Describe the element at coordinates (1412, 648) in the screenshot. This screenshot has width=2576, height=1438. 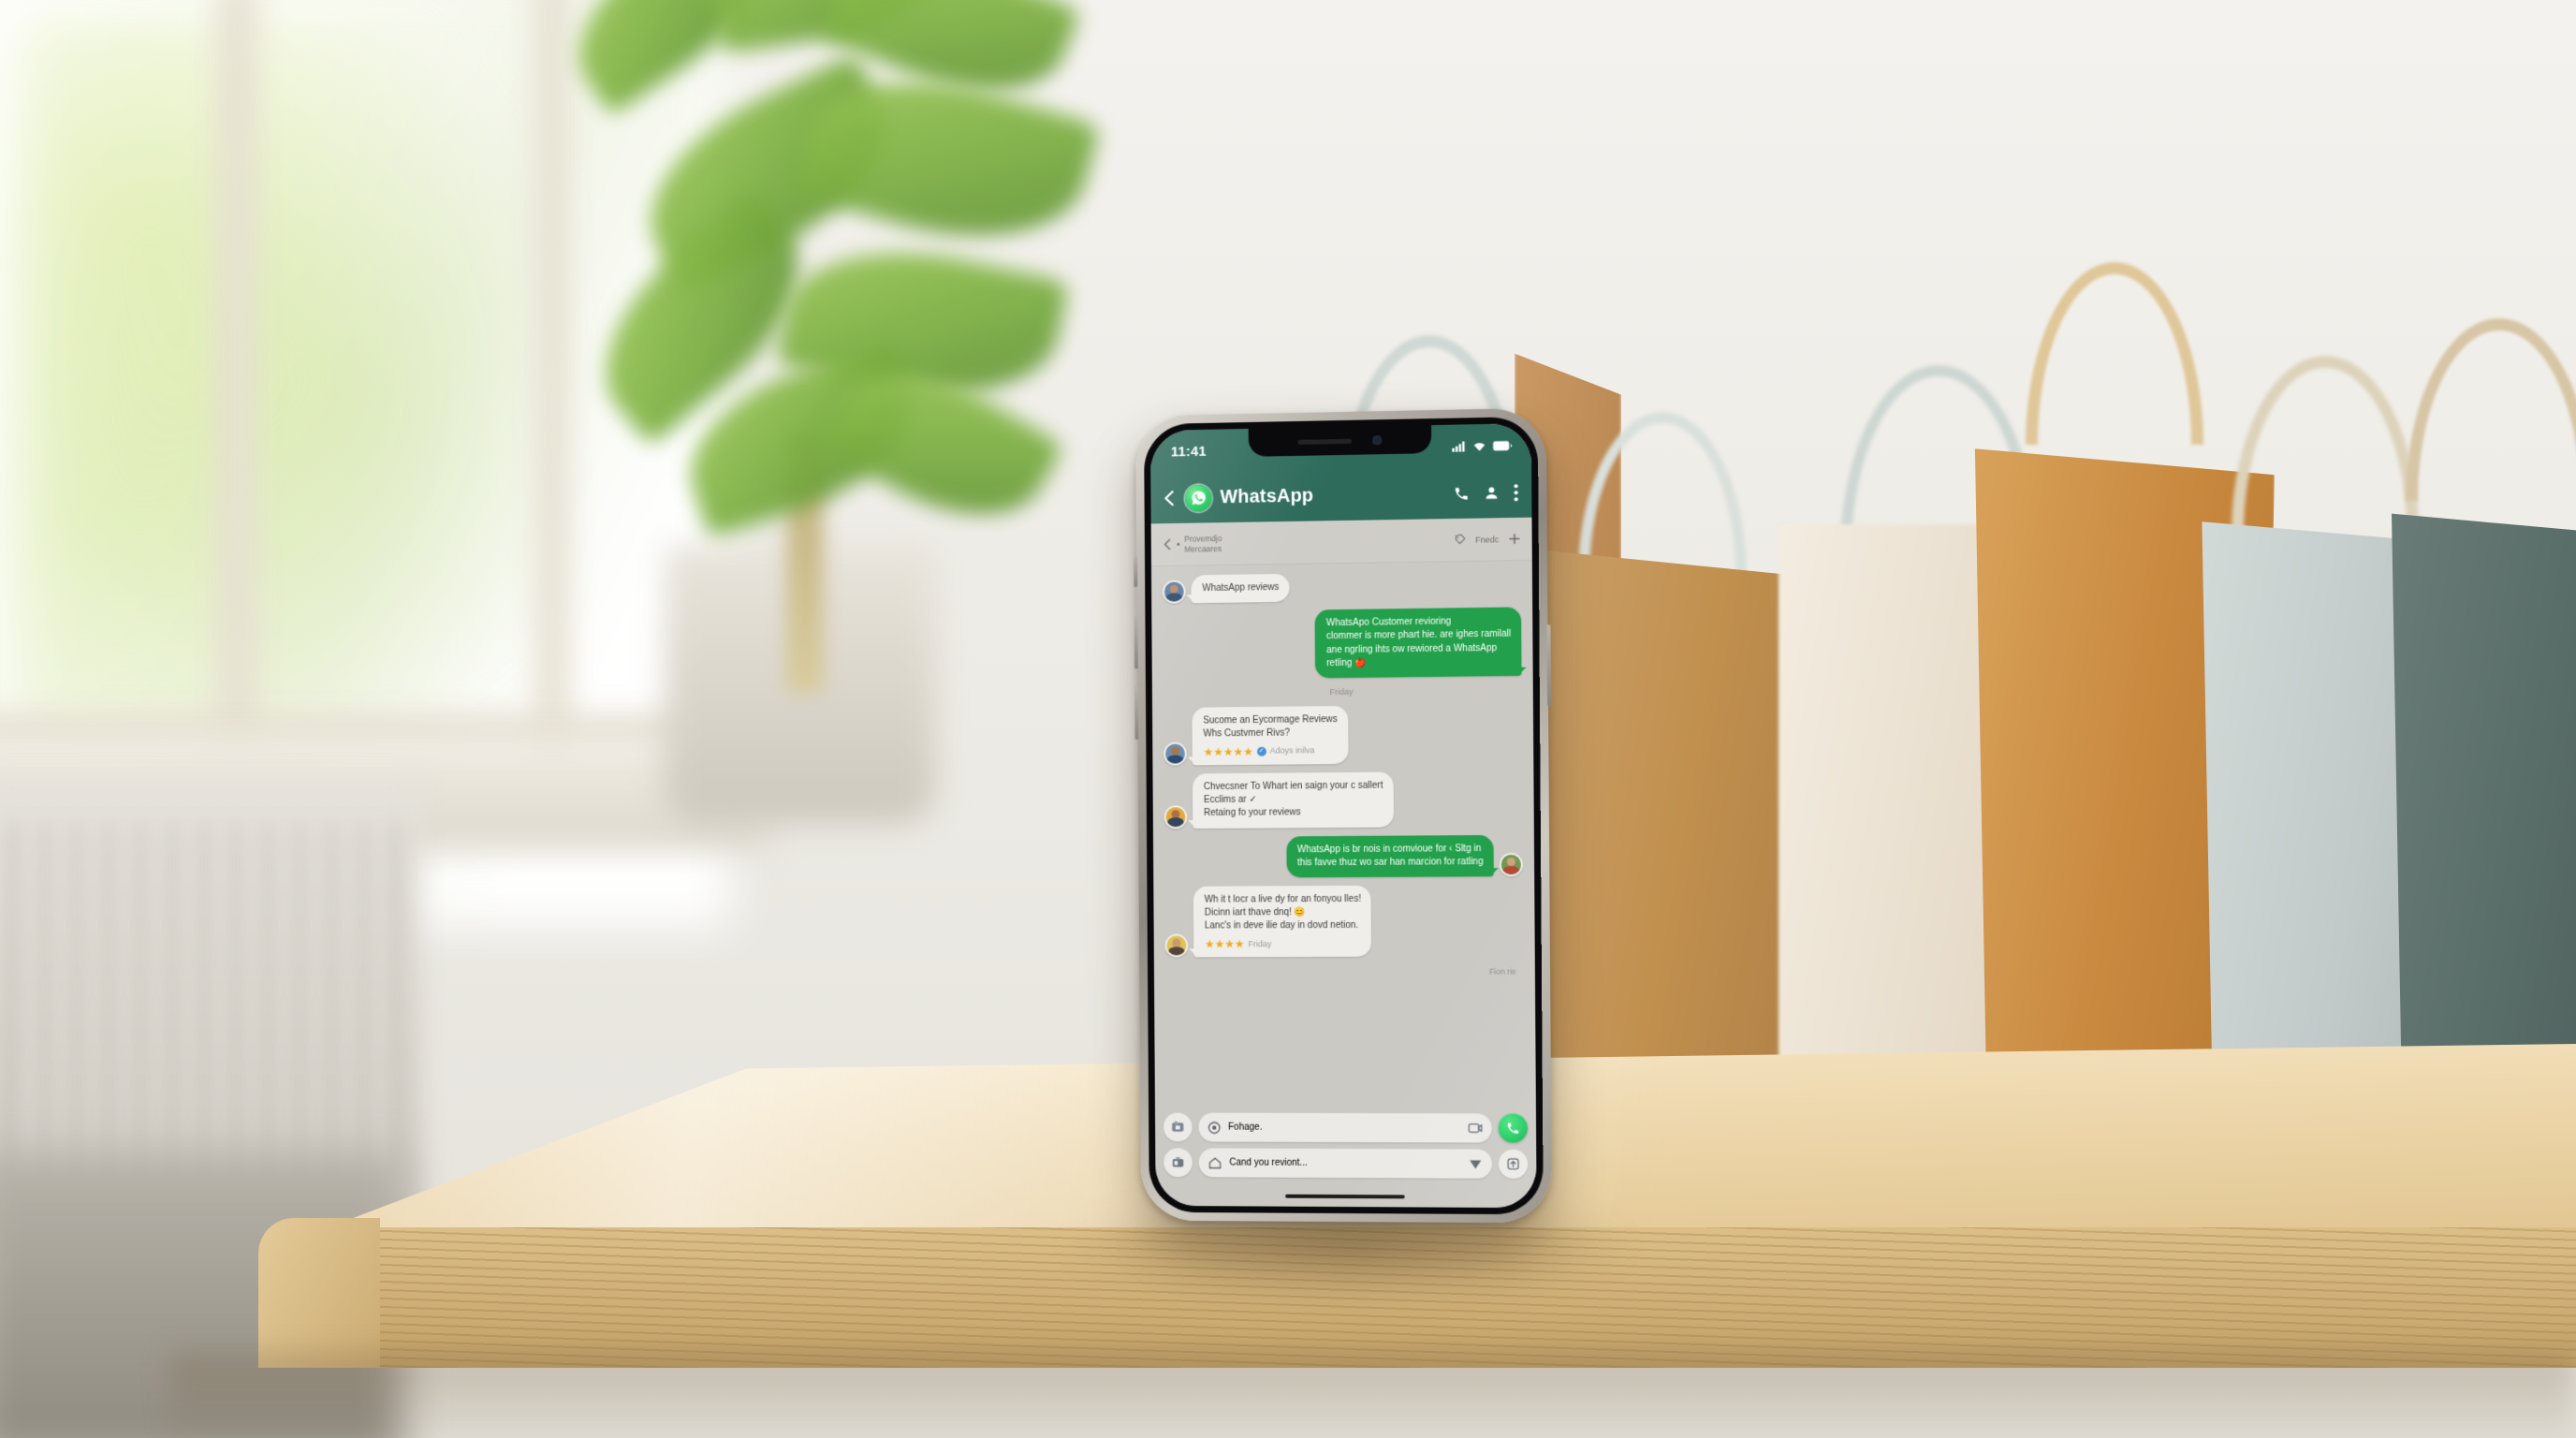
I see `message-line: ane ngrling ihts ow rewiored a WhatsApp` at that location.